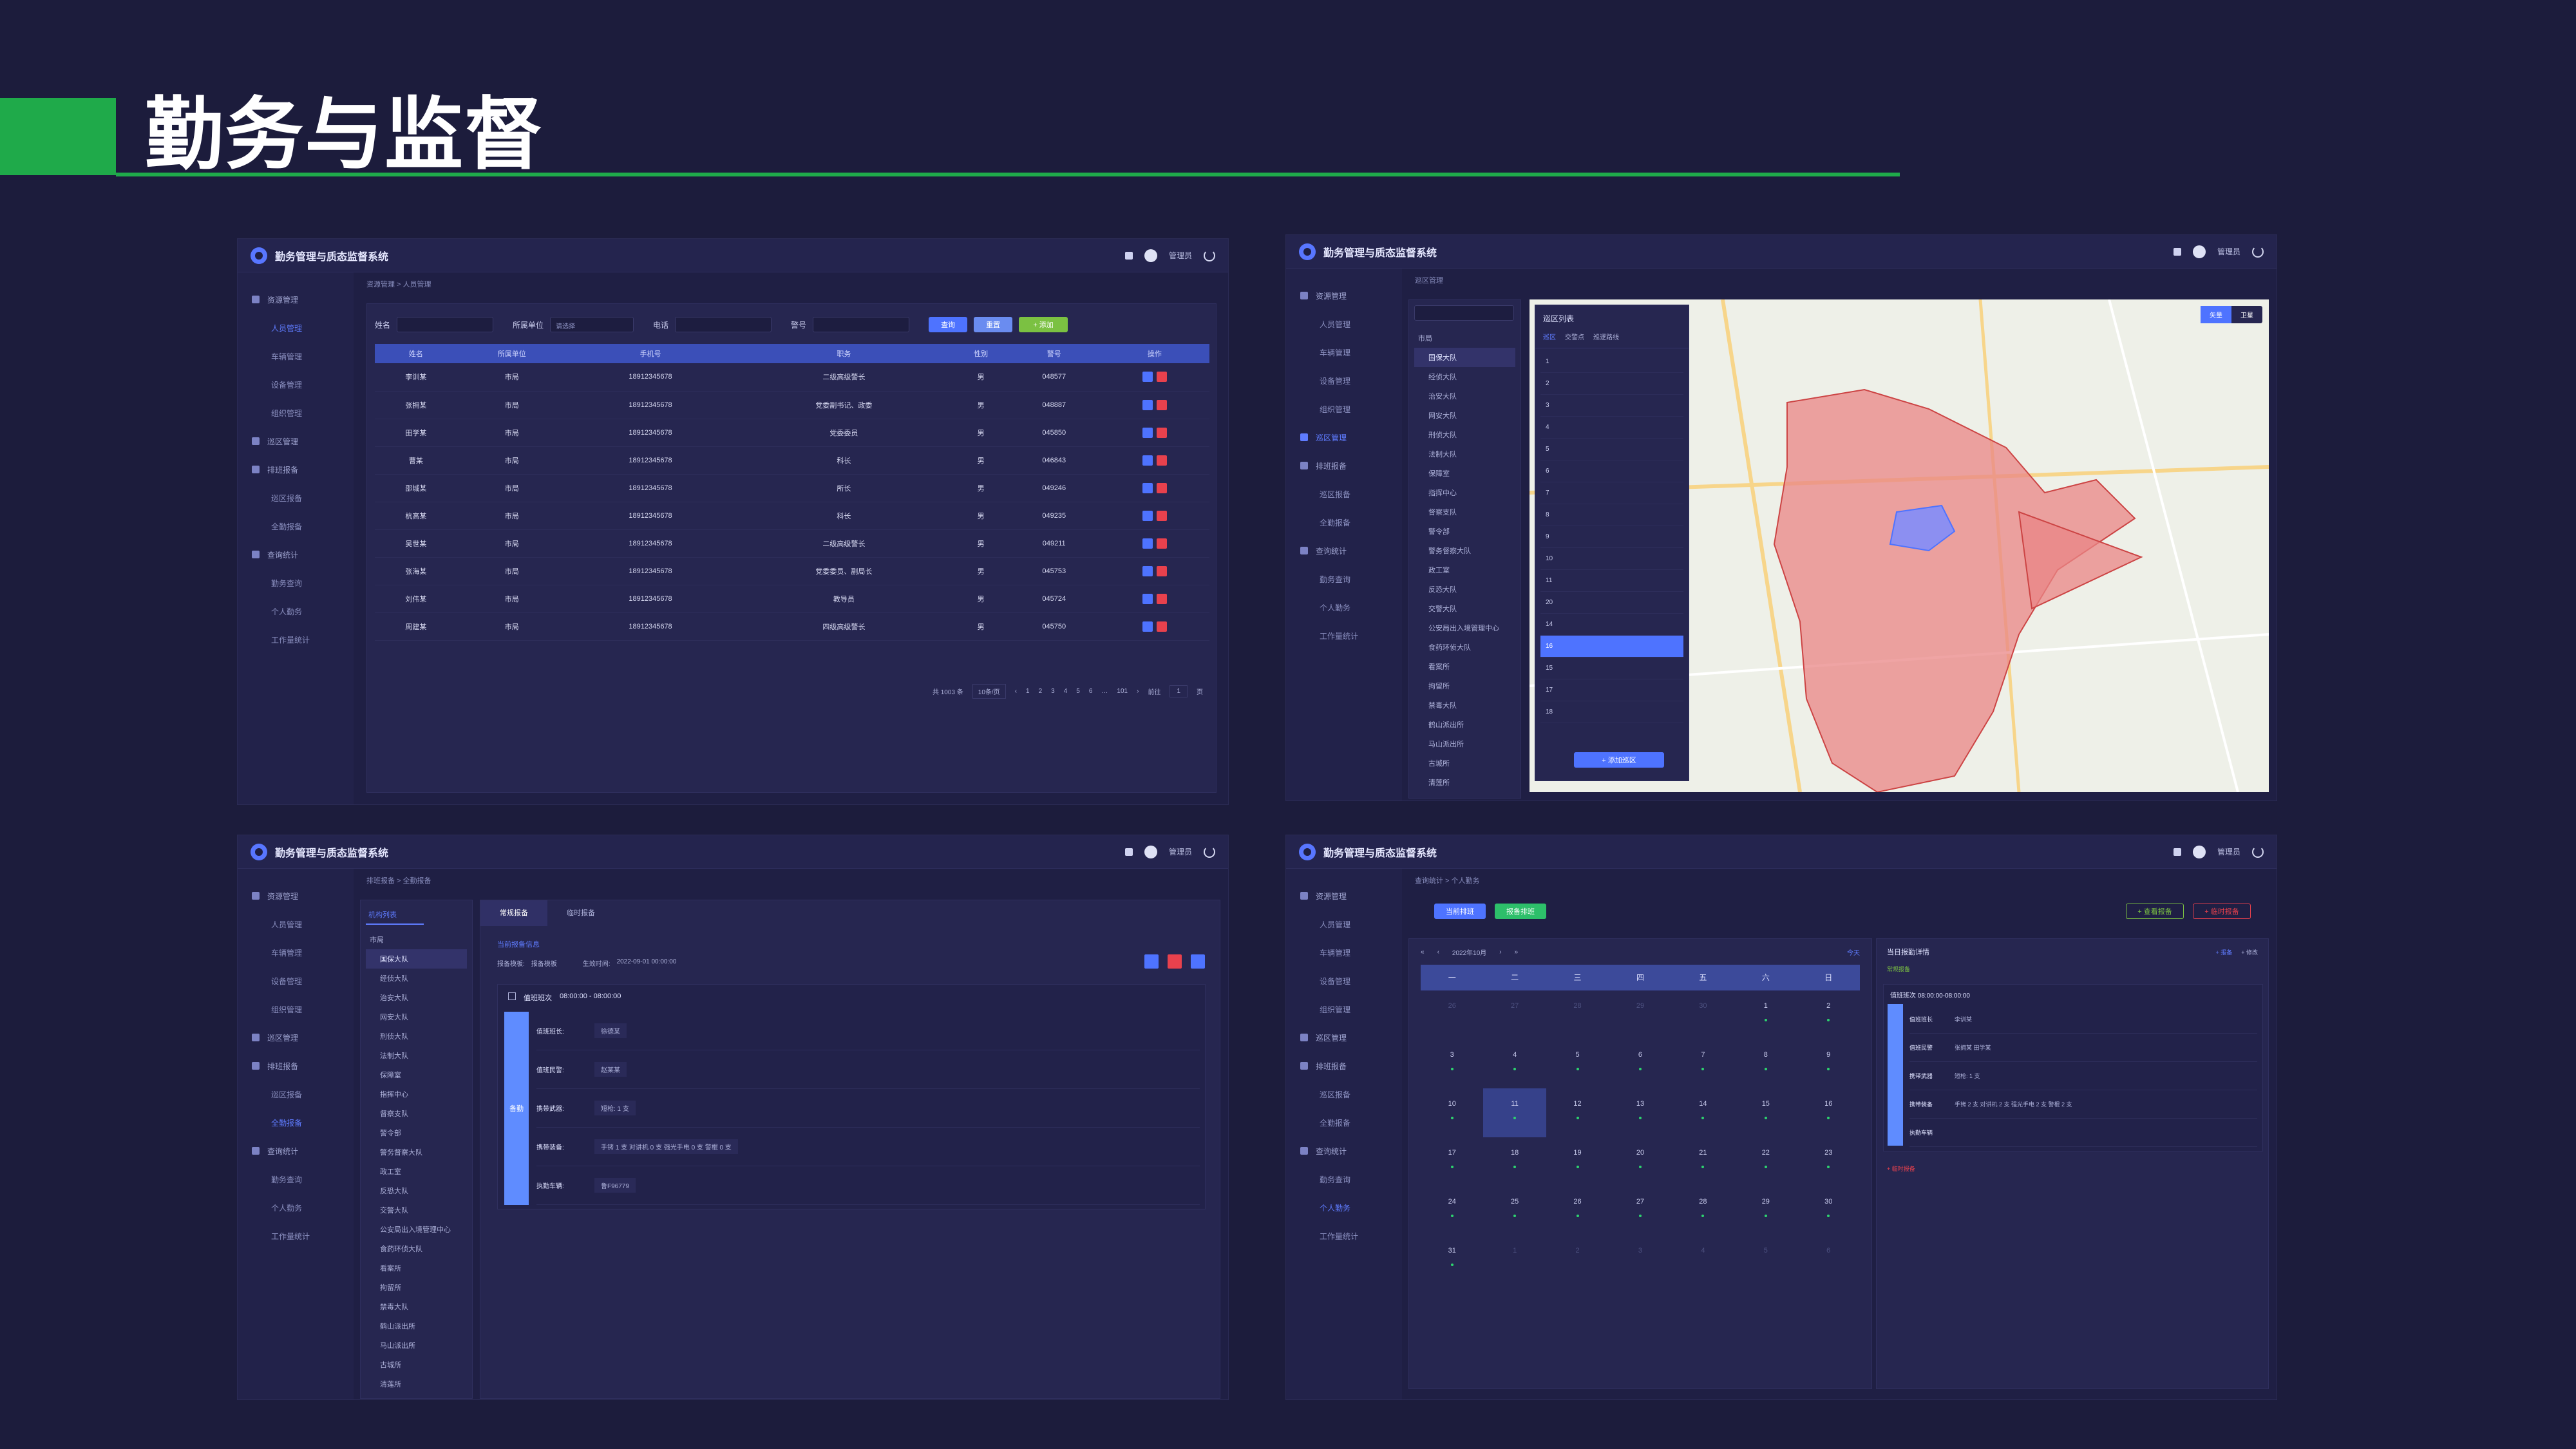 This screenshot has width=2576, height=1449. I want to click on district-item: 10, so click(1611, 559).